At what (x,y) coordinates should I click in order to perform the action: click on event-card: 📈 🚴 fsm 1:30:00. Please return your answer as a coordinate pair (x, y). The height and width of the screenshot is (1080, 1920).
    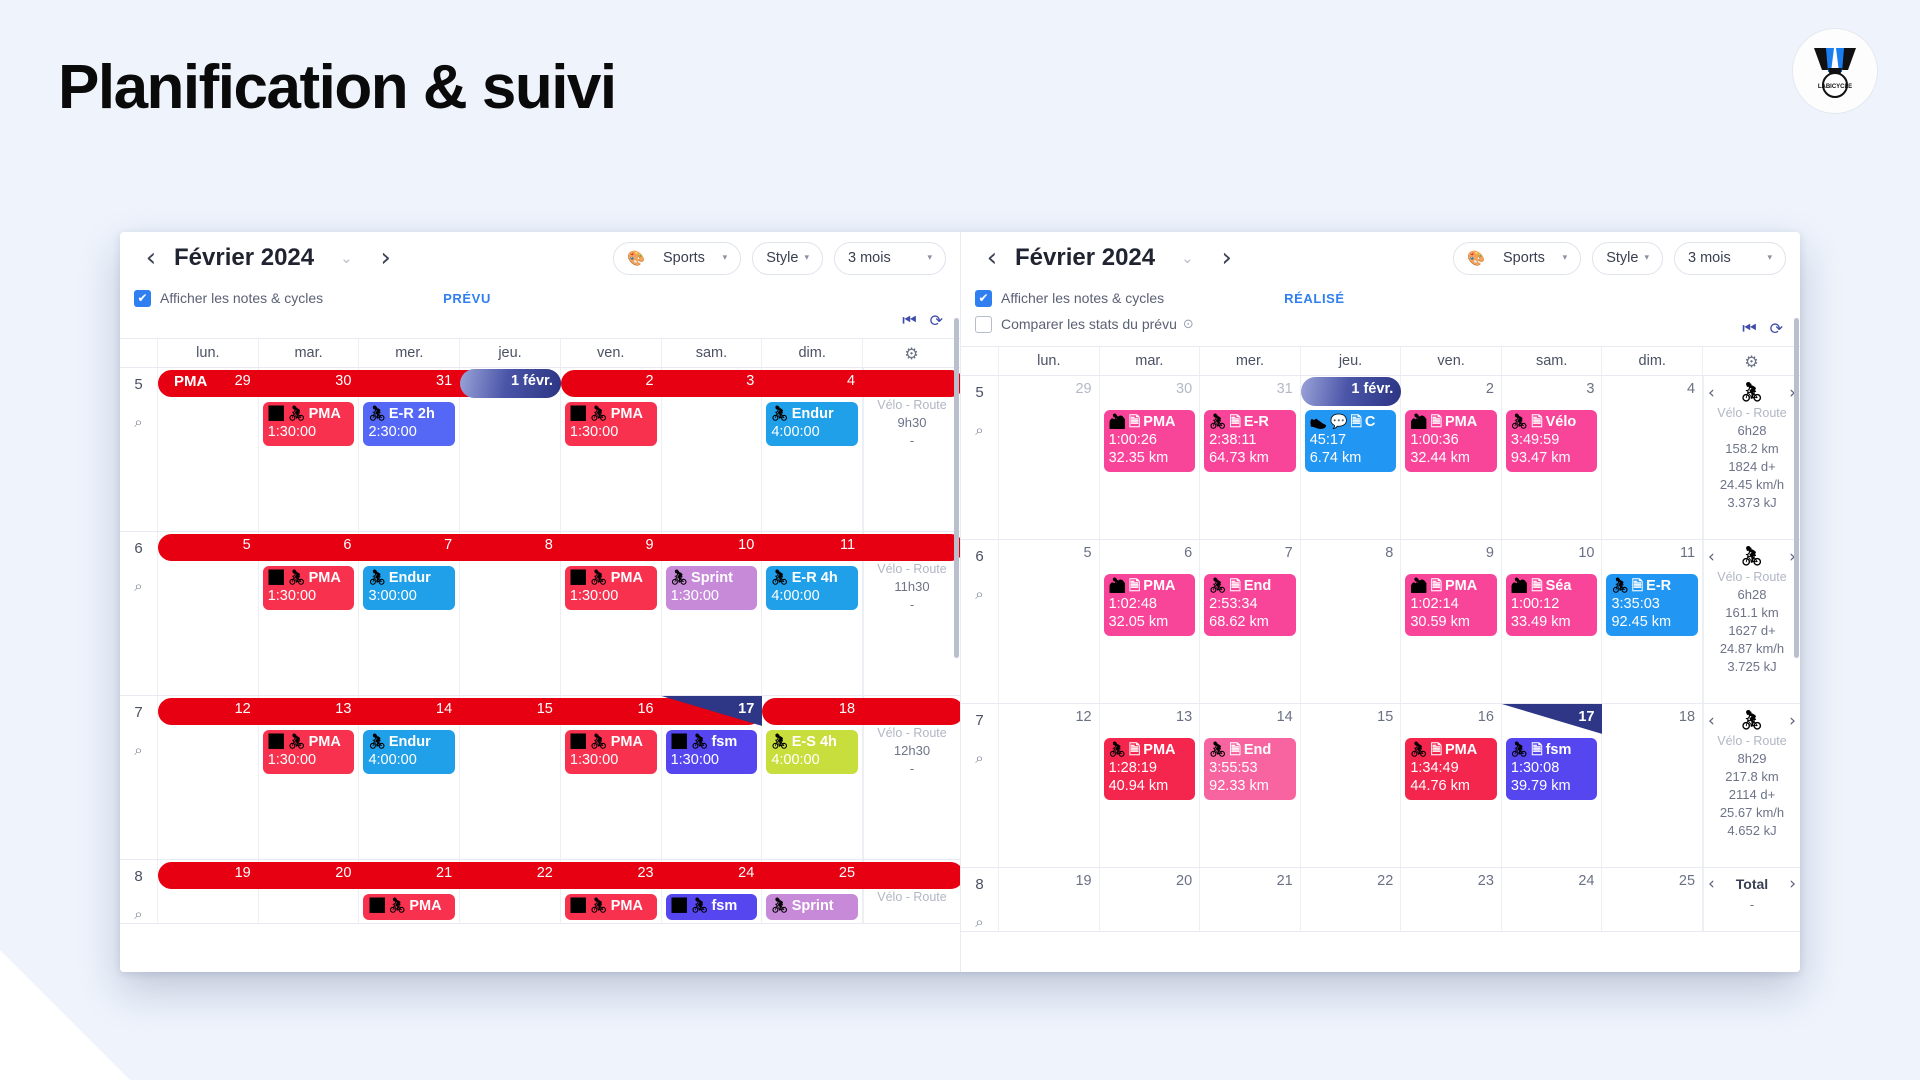
    Looking at the image, I should click on (711, 752).